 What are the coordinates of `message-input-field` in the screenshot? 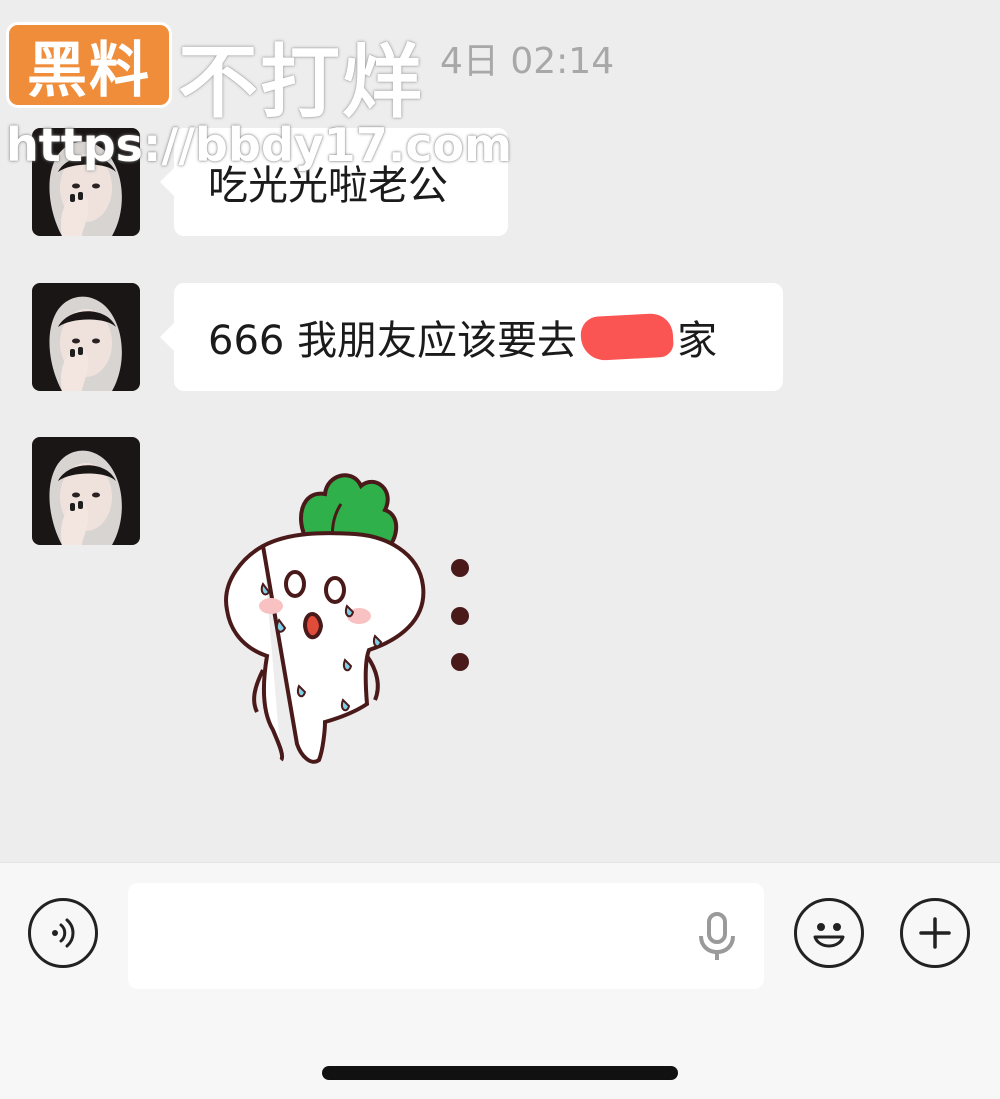 It's located at (446, 936).